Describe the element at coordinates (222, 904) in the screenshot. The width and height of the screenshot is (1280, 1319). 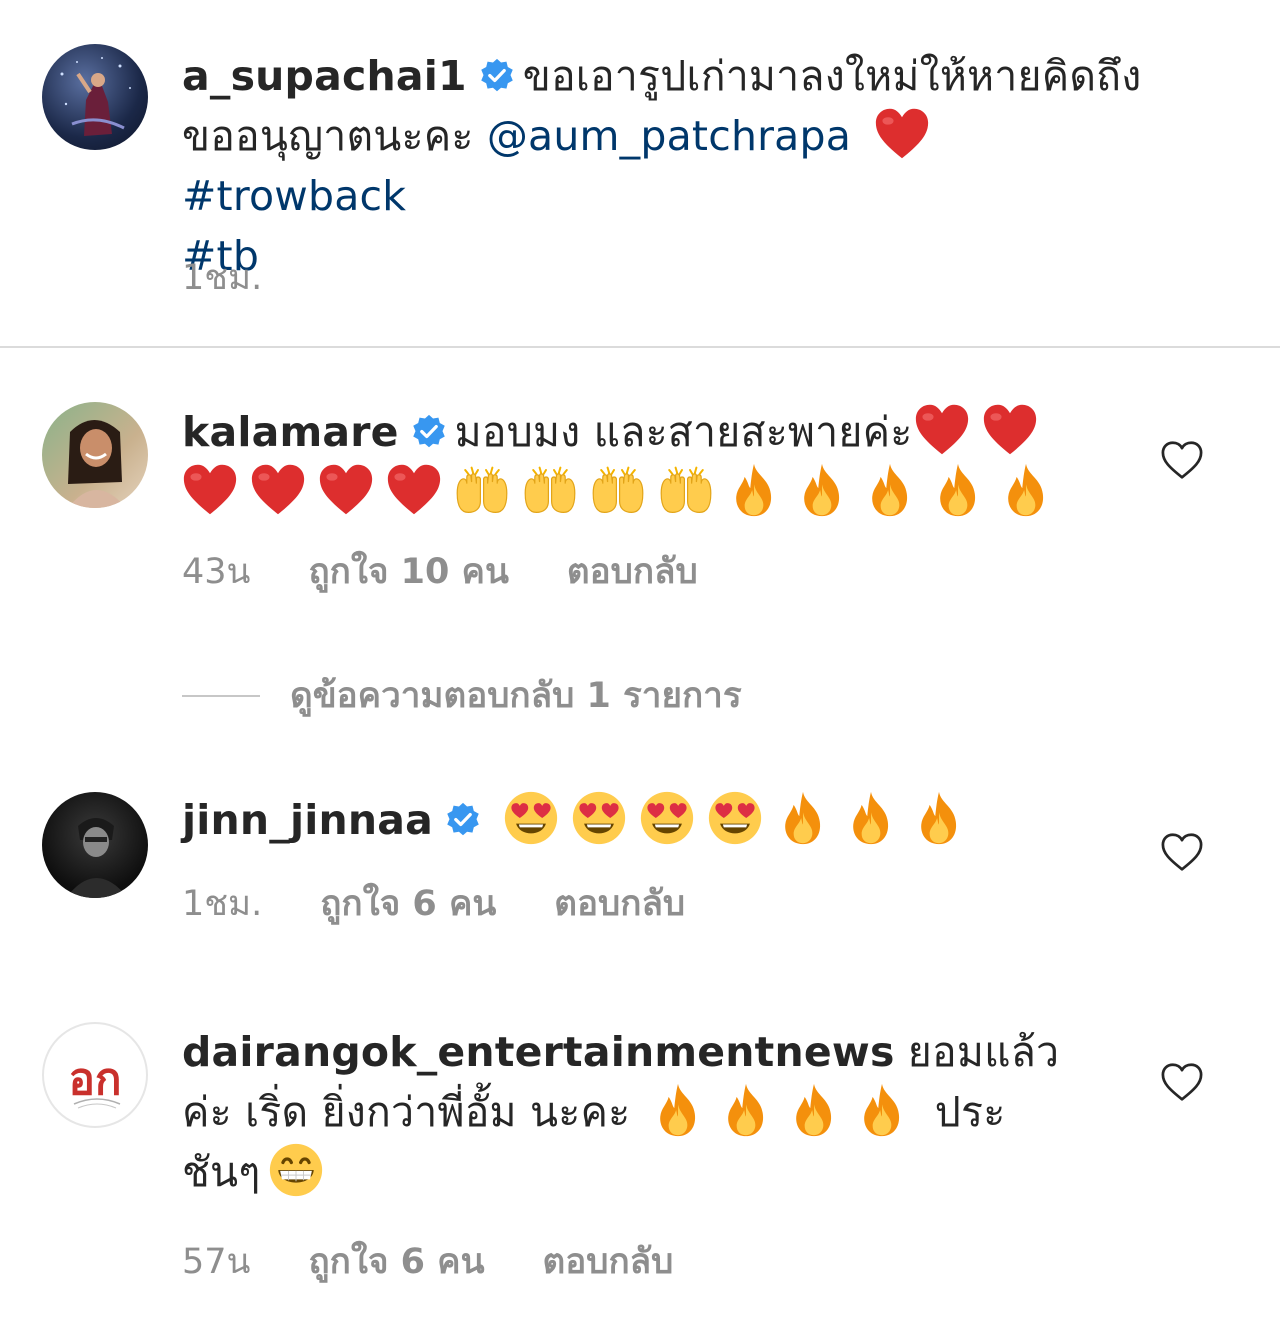
I see `comment-time: 1ชม.` at that location.